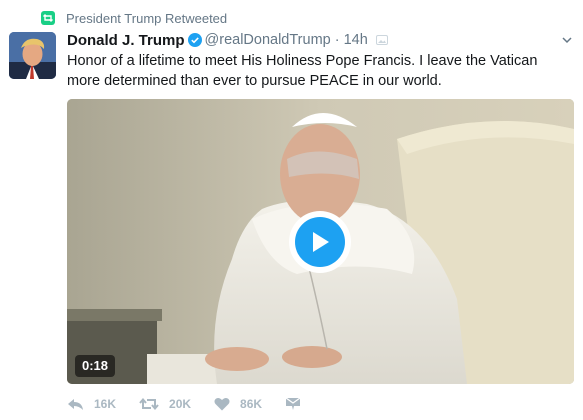  Describe the element at coordinates (195, 404) in the screenshot. I see `tweet-actions: 16K 20K 86K` at that location.